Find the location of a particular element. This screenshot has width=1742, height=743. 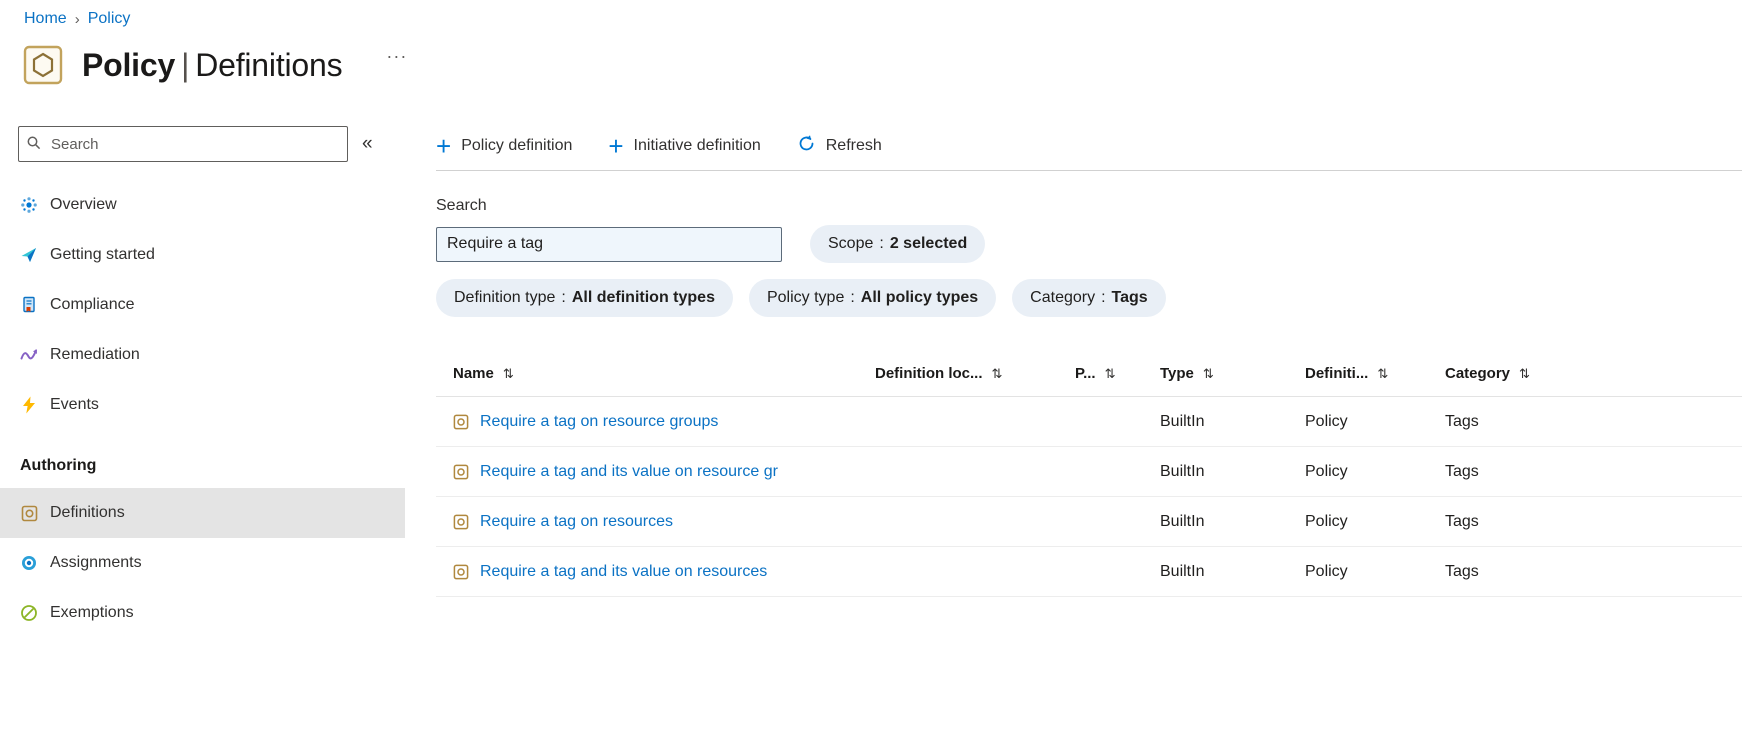

assignments-icon is located at coordinates (29, 563).